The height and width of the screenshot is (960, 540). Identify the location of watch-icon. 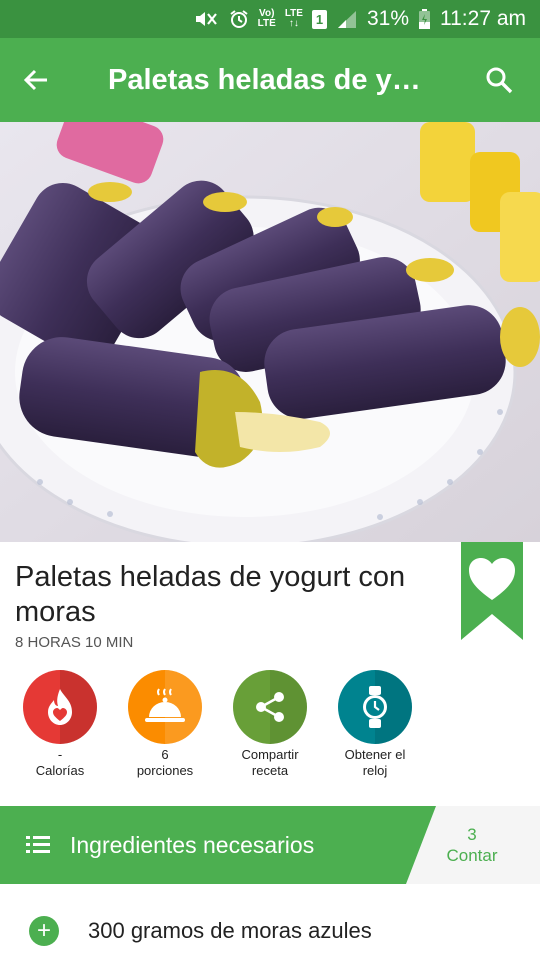
(375, 707).